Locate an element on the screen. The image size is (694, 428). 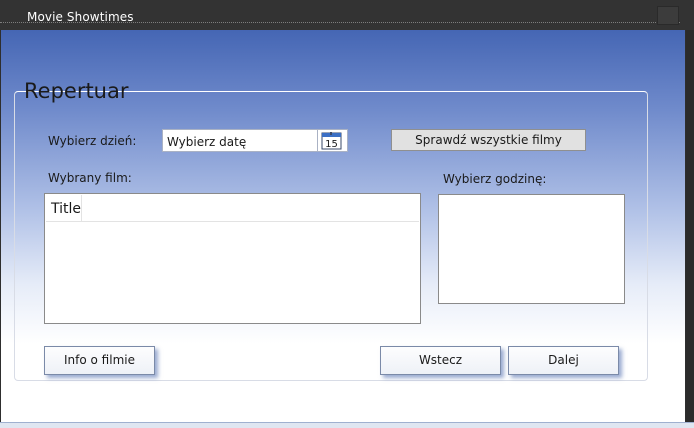
window-frame-right is located at coordinates (690, 228).